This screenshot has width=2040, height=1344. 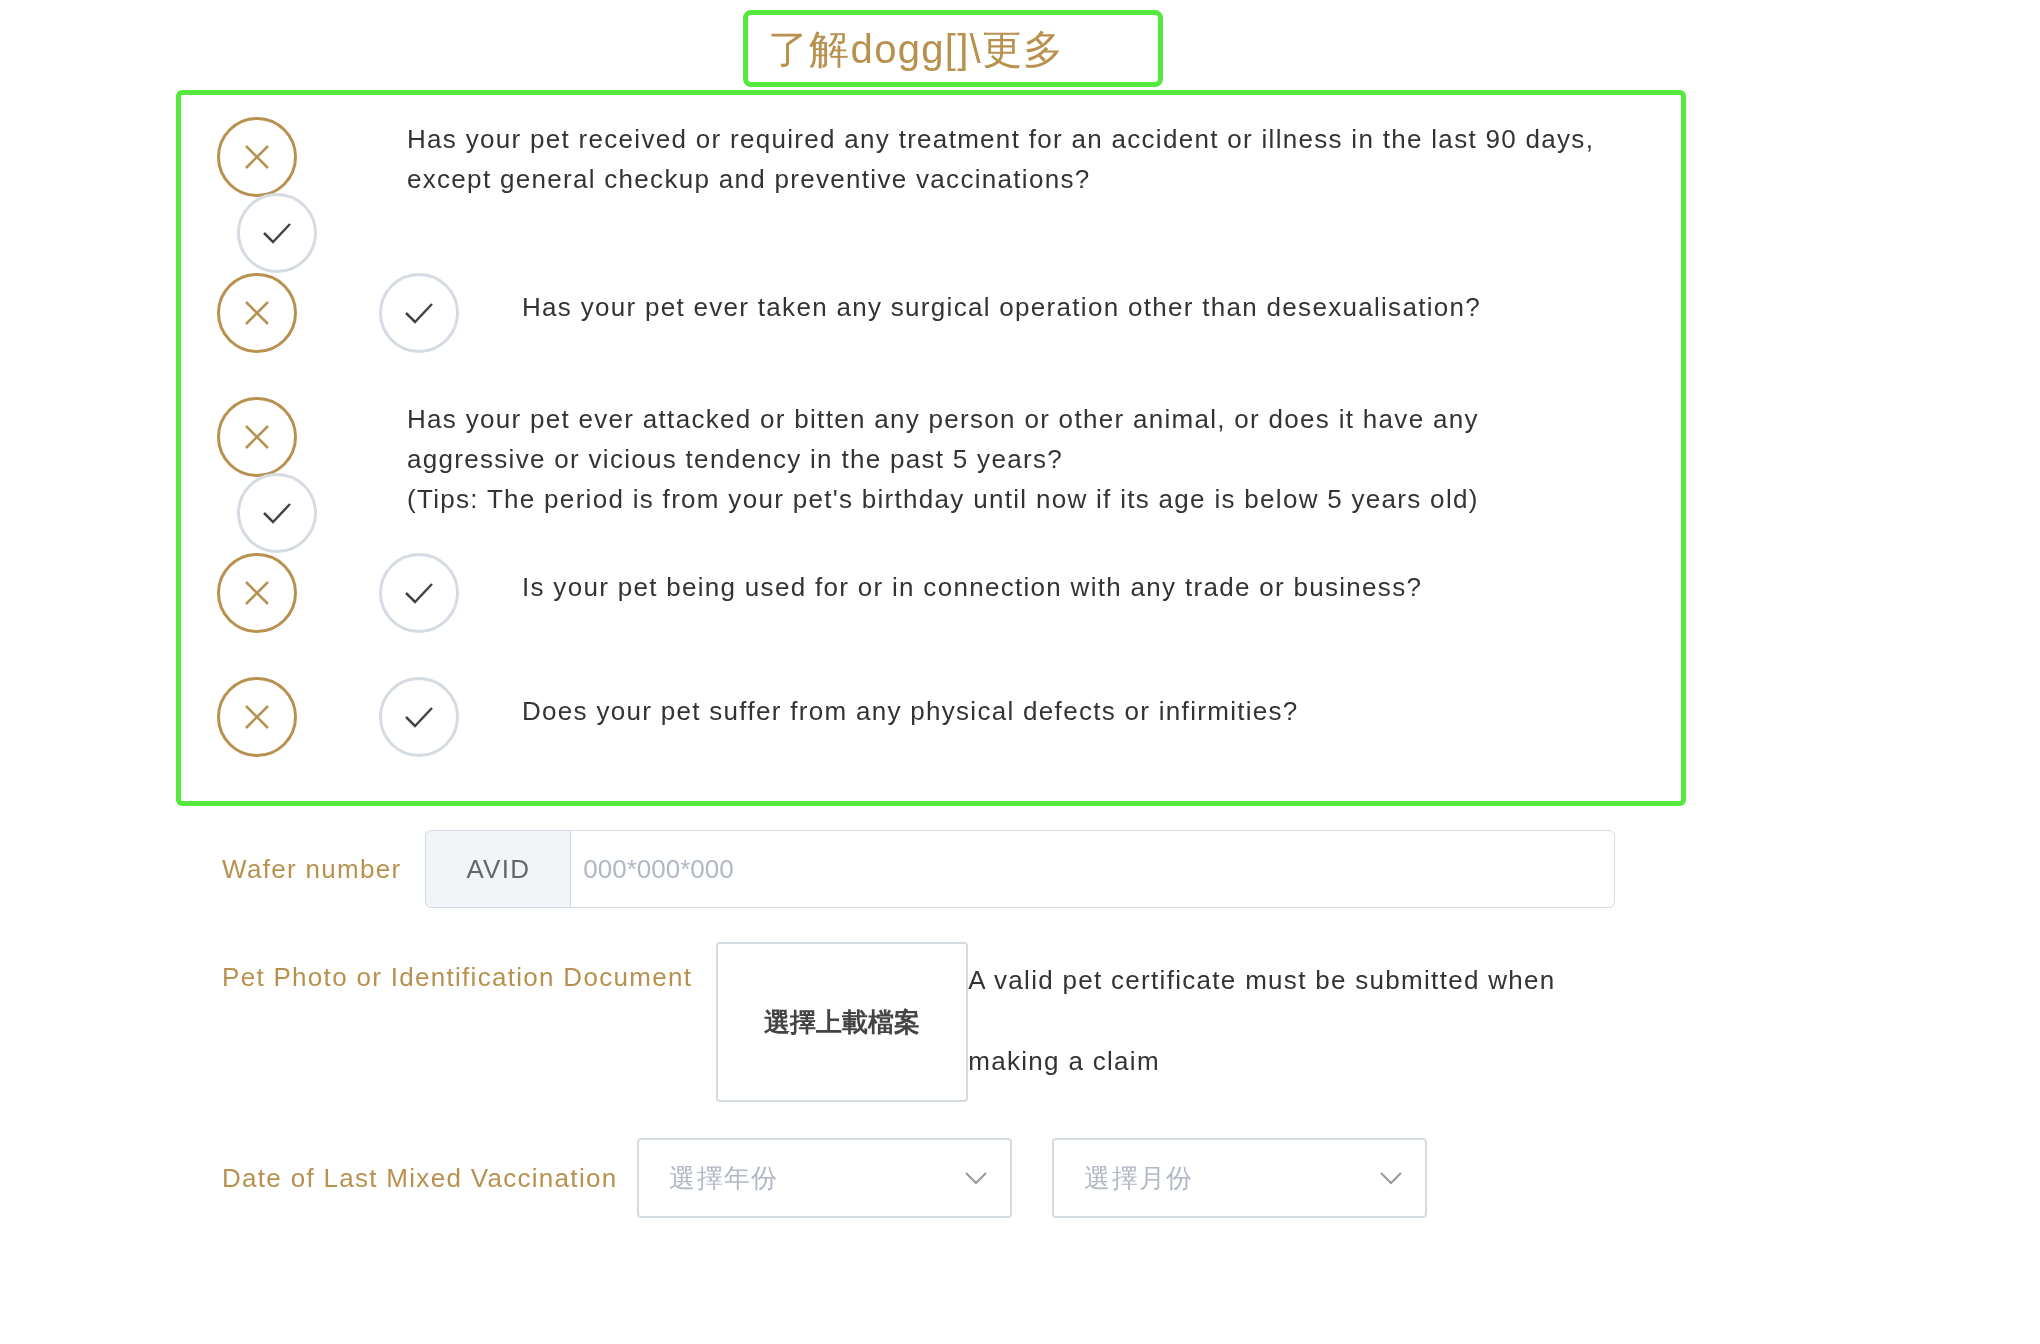 I want to click on heading: 了解dogg[]\更多, so click(x=953, y=48).